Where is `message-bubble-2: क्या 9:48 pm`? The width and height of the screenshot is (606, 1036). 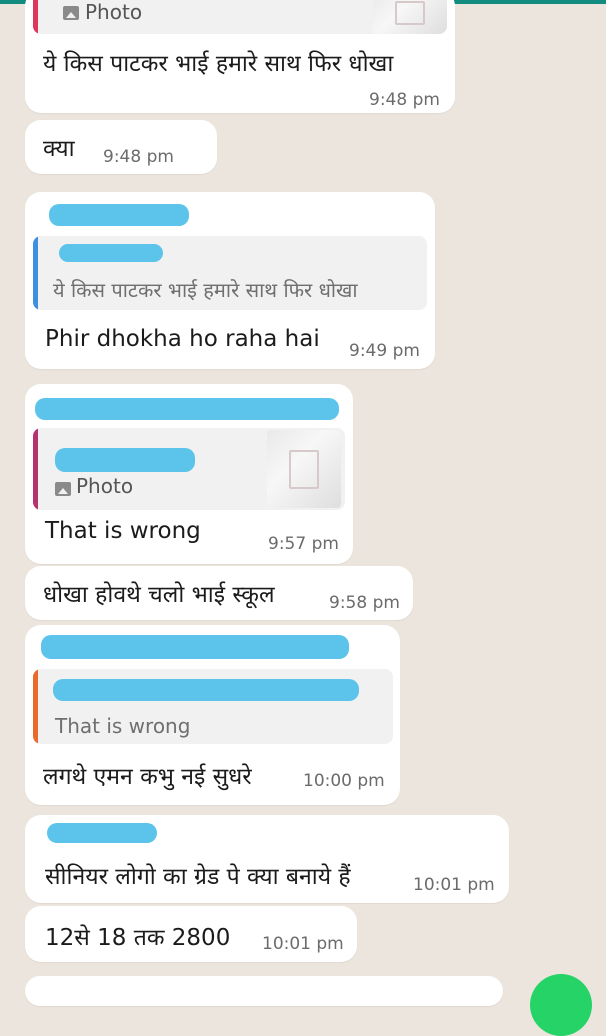 message-bubble-2: क्या 9:48 pm is located at coordinates (121, 147).